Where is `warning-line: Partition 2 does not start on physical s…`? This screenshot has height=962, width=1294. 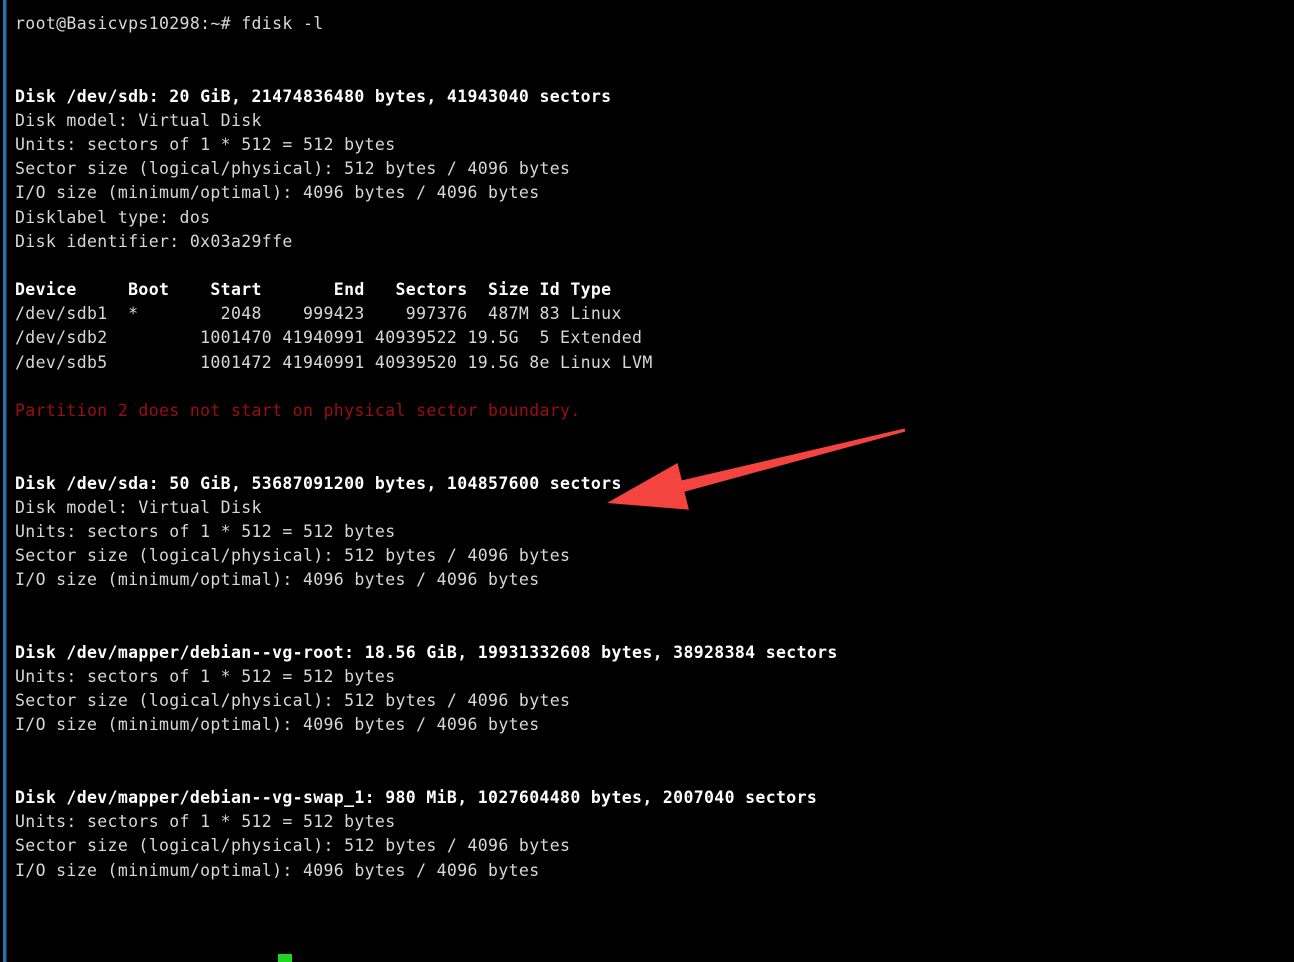
warning-line: Partition 2 does not start on physical s… is located at coordinates (298, 410).